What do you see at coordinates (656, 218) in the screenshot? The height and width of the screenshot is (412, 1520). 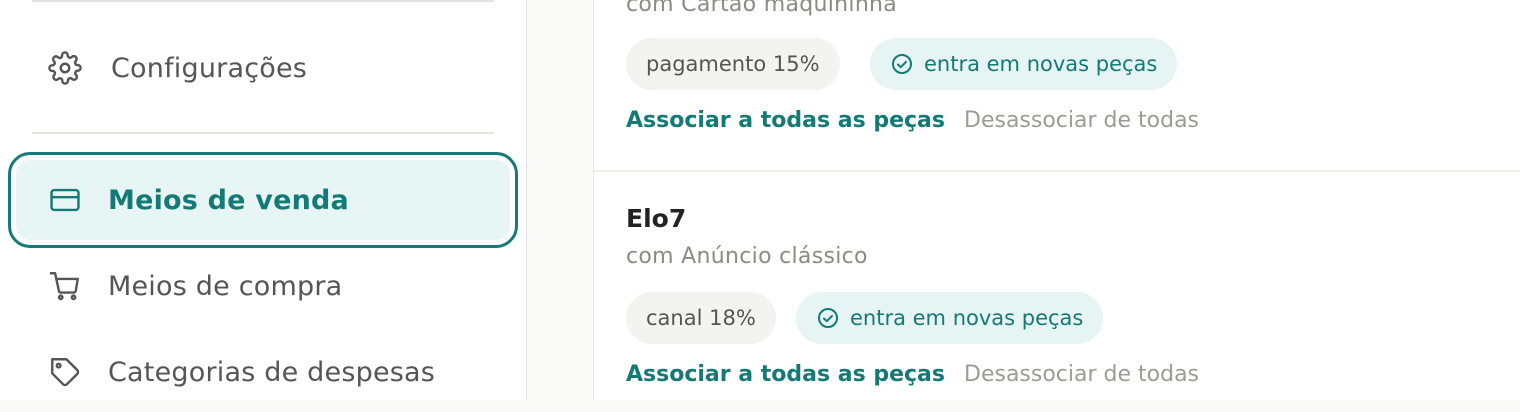 I see `card-title: Elo7` at bounding box center [656, 218].